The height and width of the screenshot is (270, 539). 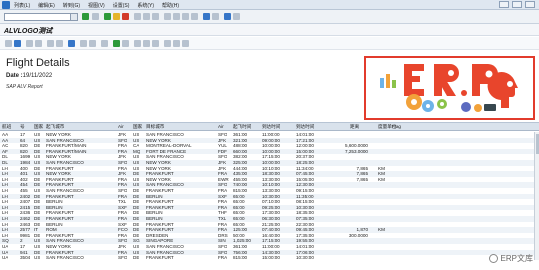 What do you see at coordinates (185, 16) in the screenshot?
I see `next-page-icon` at bounding box center [185, 16].